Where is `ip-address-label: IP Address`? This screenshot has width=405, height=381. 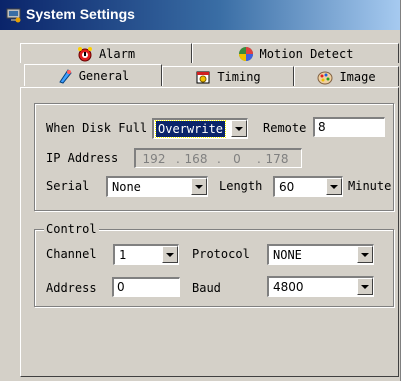
ip-address-label: IP Address is located at coordinates (82, 158).